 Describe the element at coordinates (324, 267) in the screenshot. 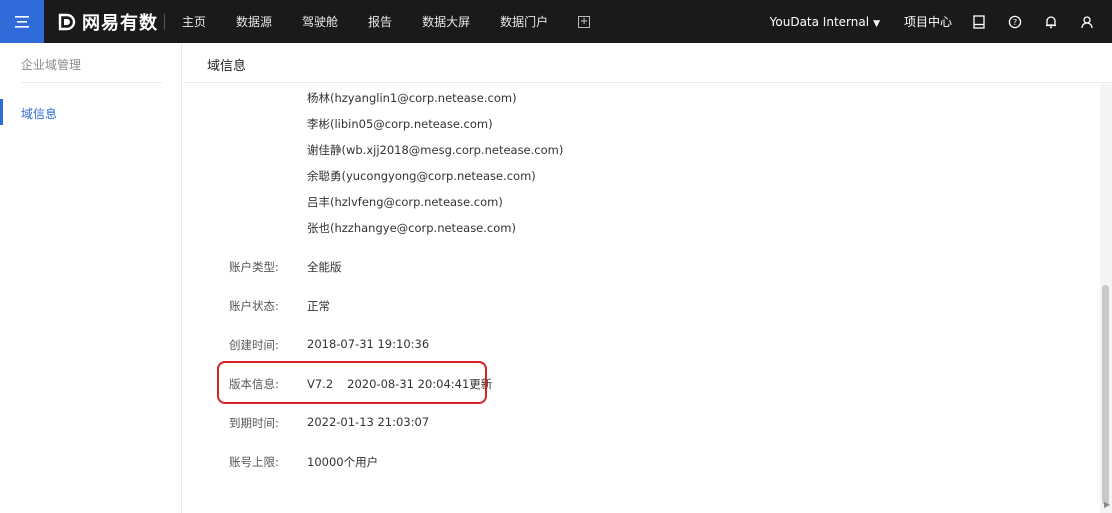

I see `account-type-value: 全能版` at that location.